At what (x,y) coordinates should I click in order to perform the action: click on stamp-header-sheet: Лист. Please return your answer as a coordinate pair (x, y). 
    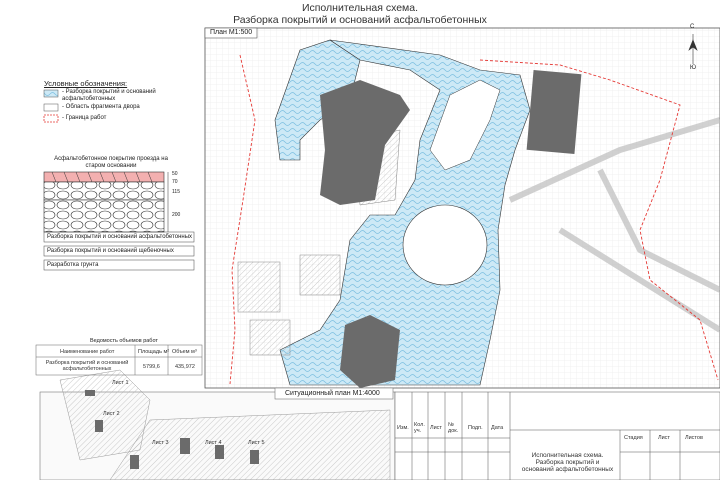
    Looking at the image, I should click on (664, 438).